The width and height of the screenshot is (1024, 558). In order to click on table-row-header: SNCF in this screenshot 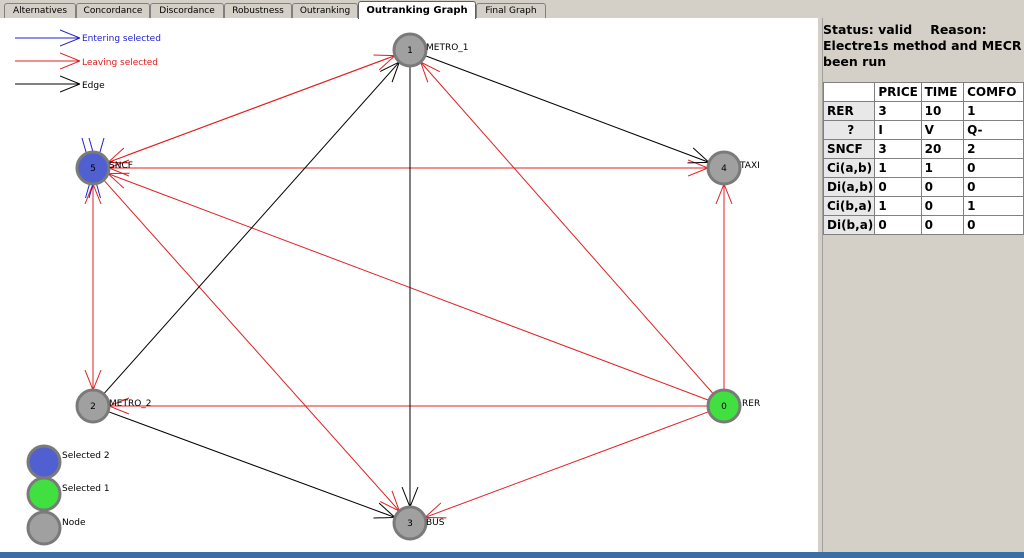, I will do `click(849, 149)`.